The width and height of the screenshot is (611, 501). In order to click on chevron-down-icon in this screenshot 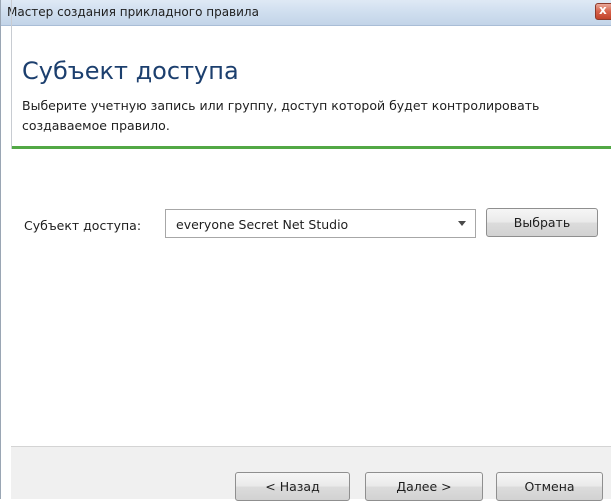, I will do `click(462, 223)`.